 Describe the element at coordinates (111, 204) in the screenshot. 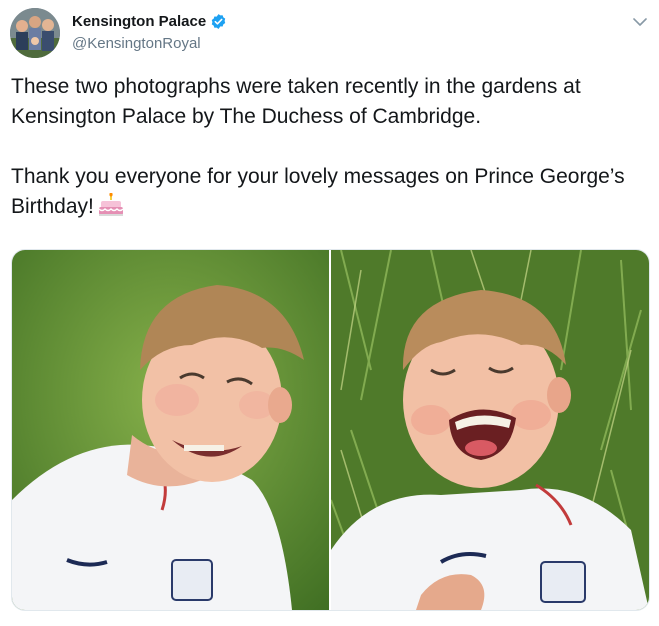

I see `birthday-cake-icon` at that location.